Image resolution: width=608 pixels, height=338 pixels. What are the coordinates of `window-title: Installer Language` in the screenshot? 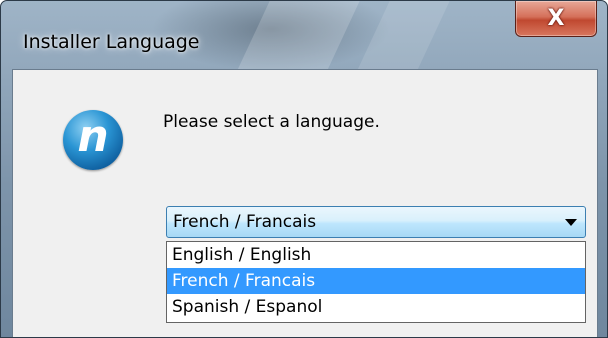 It's located at (111, 42).